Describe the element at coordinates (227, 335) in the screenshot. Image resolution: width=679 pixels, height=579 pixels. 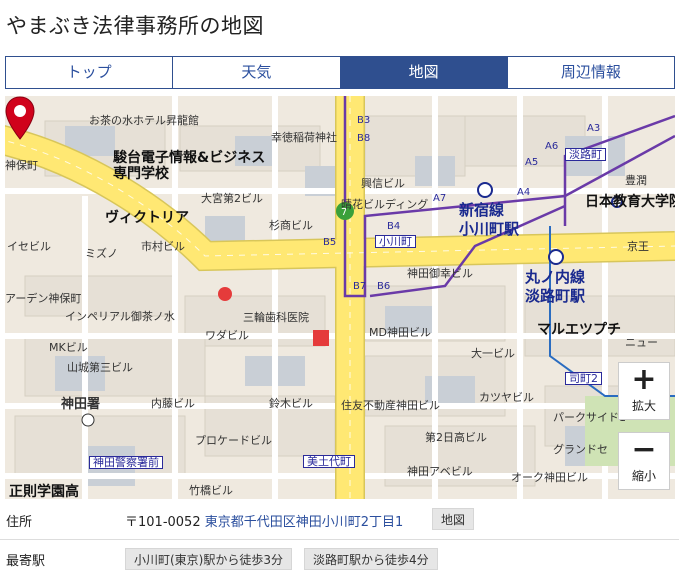
I see `label-wada-bldg: ワダビル` at that location.